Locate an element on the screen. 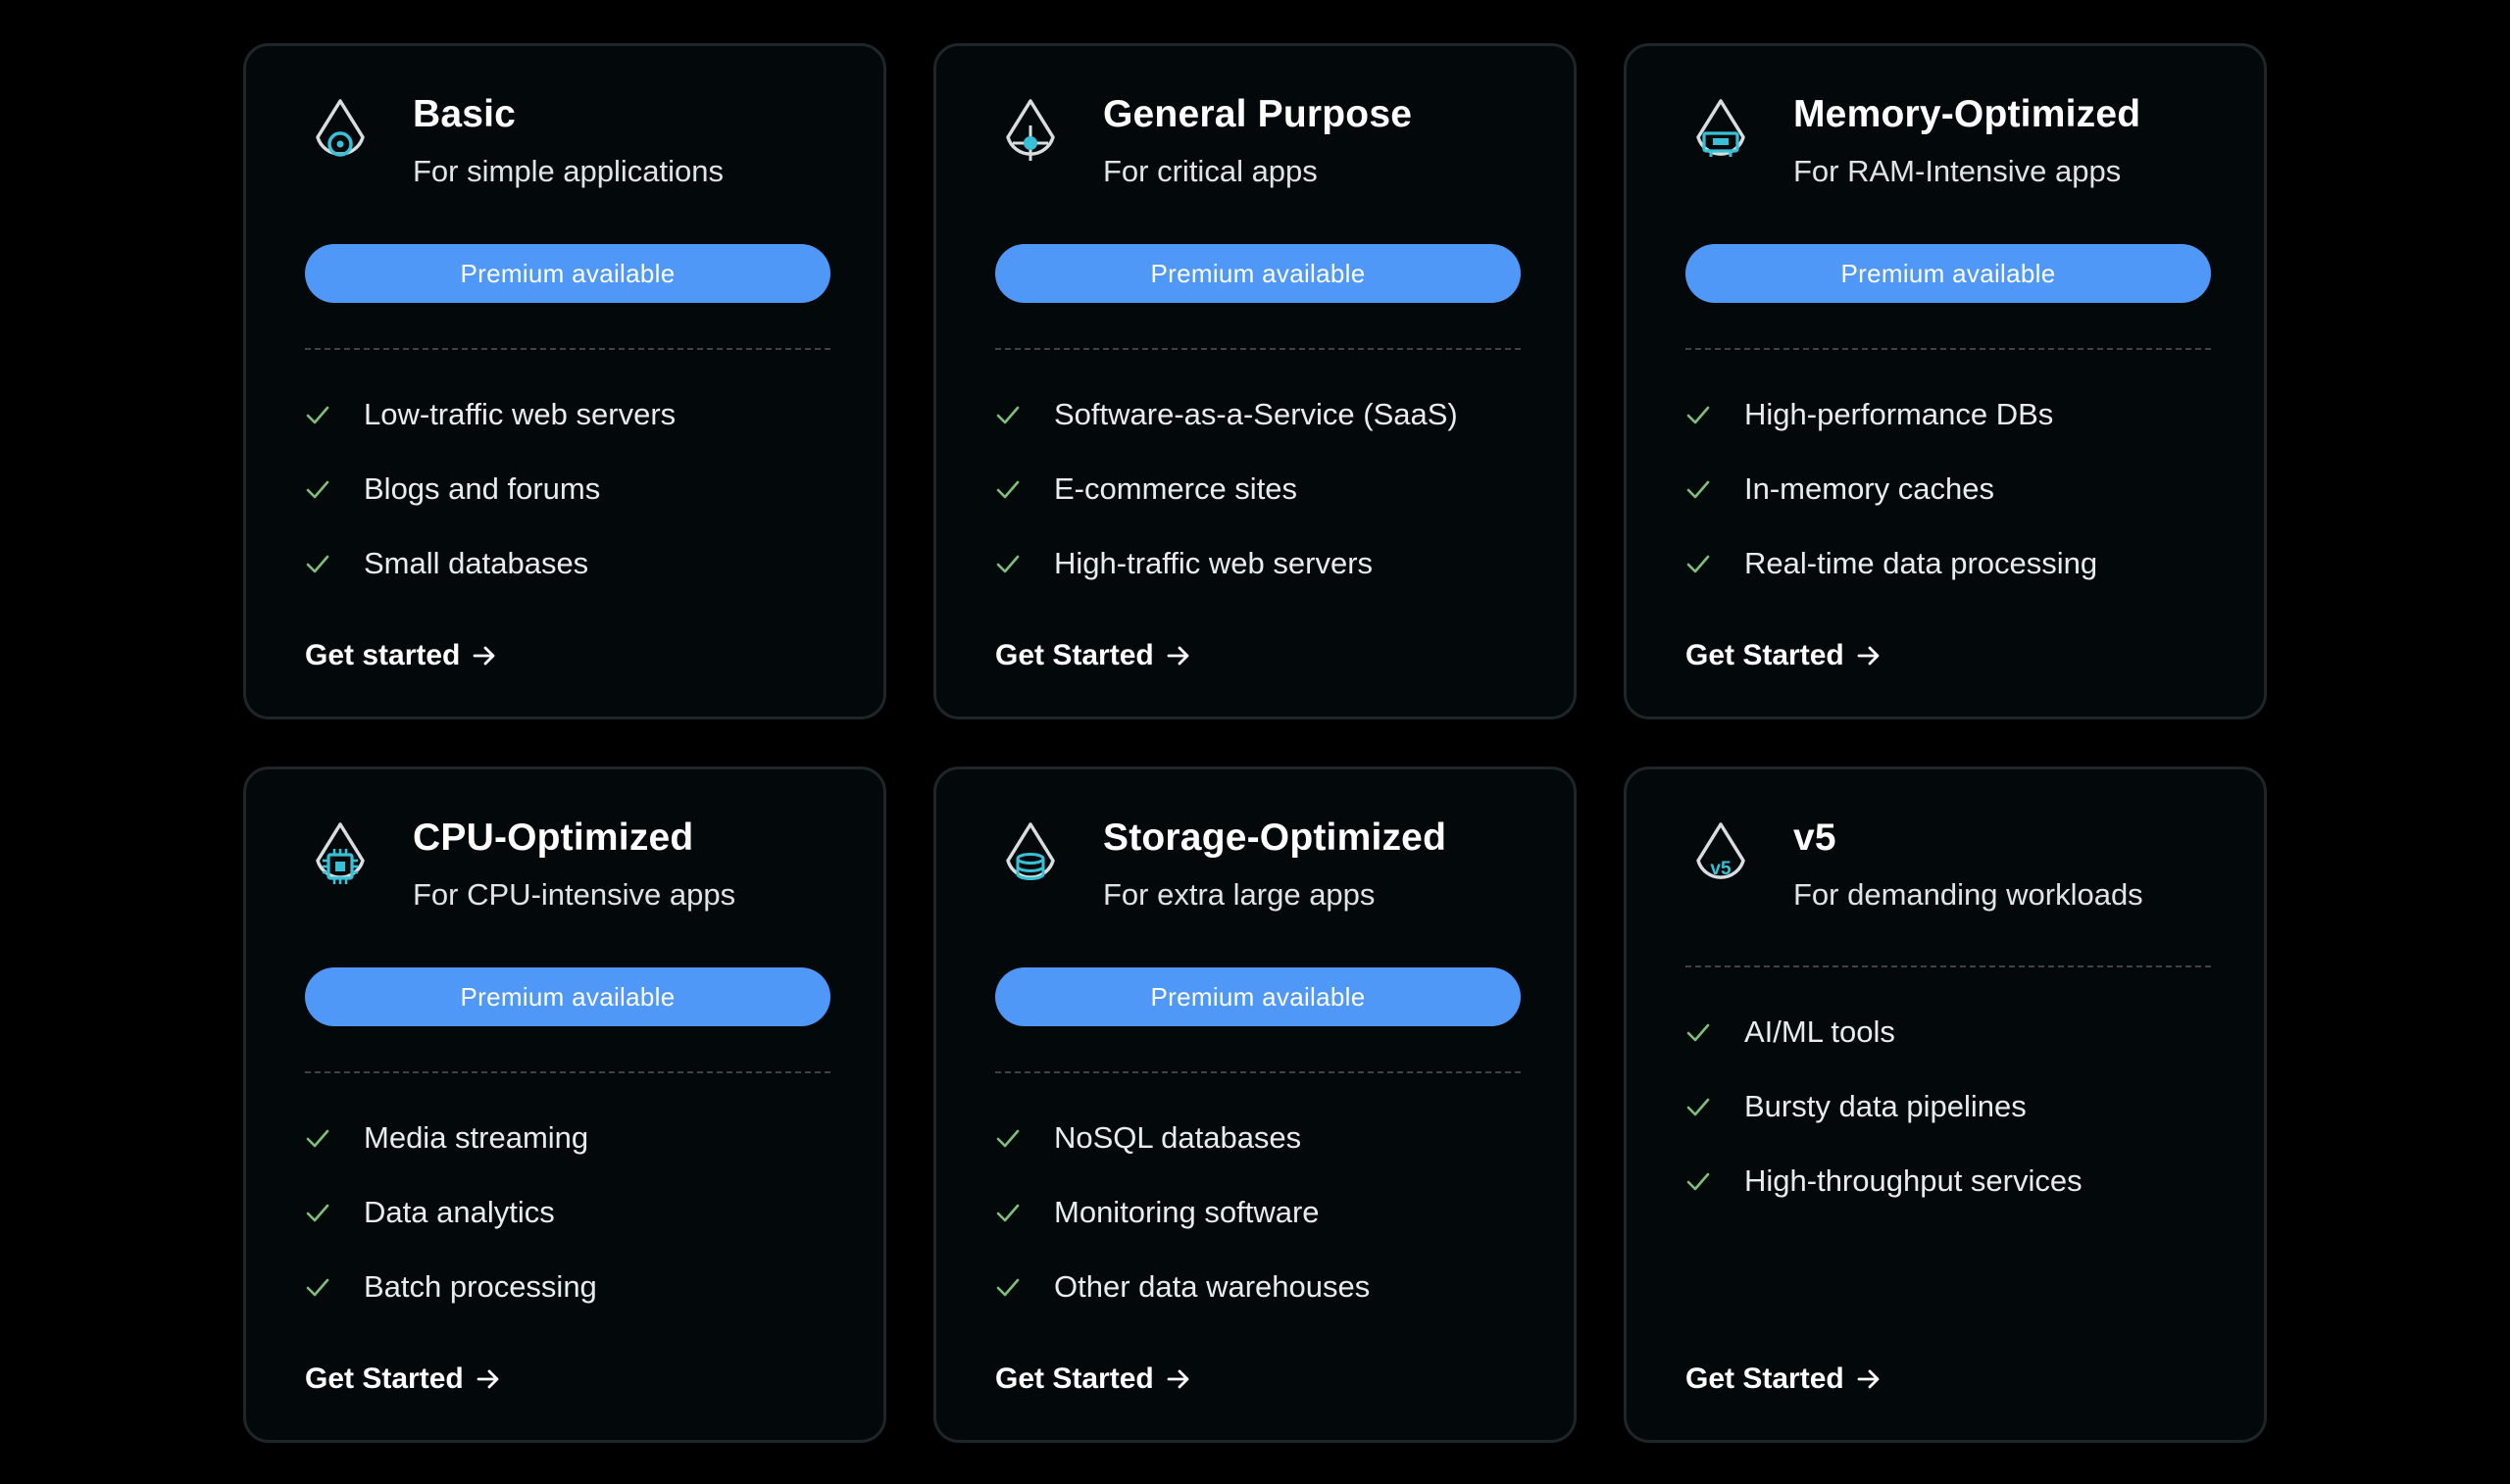 This screenshot has width=2510, height=1484. feature-item: Blogs and forums is located at coordinates (490, 489).